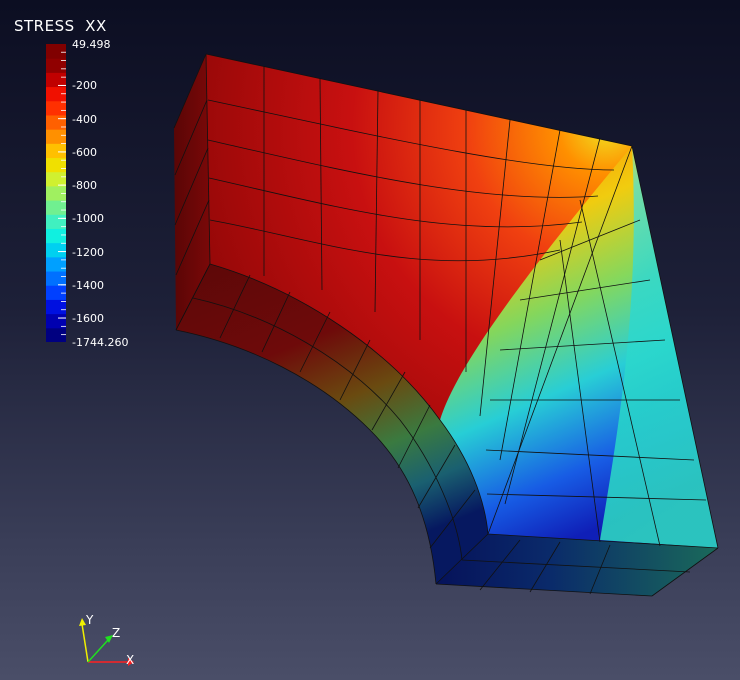 This screenshot has height=680, width=740. What do you see at coordinates (90, 620) in the screenshot?
I see `y-axis-label: Y` at bounding box center [90, 620].